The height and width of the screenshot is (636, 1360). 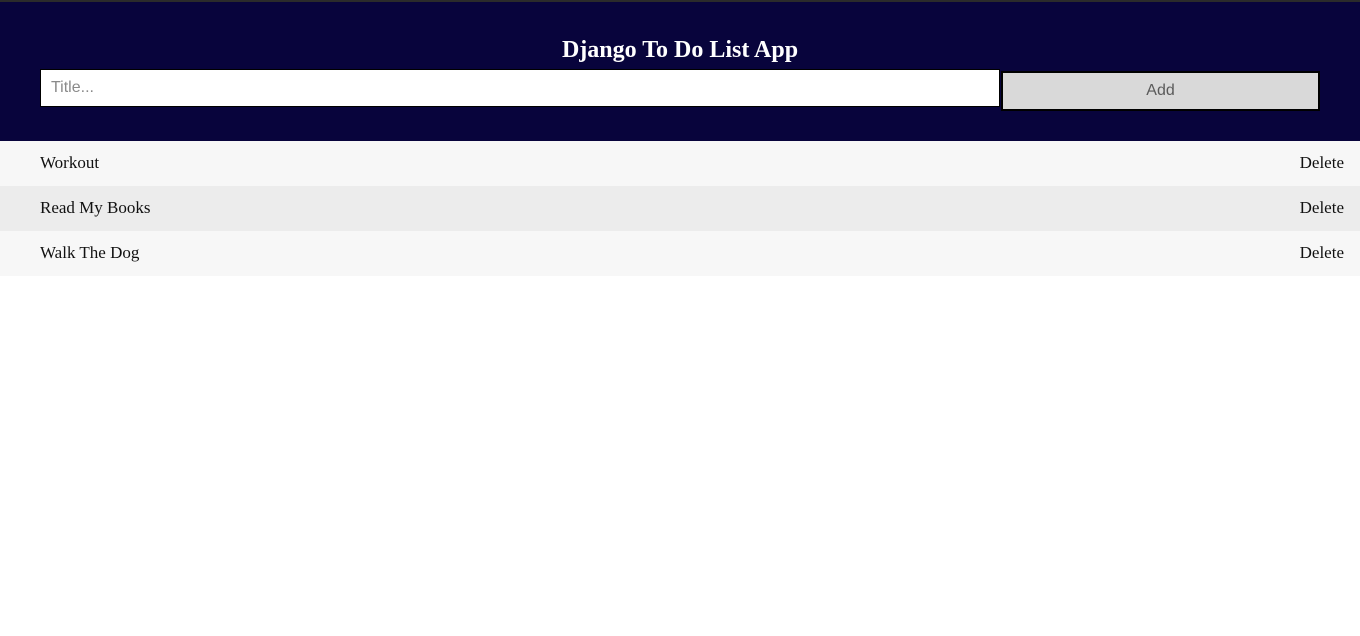 I want to click on task-title-input, so click(x=520, y=88).